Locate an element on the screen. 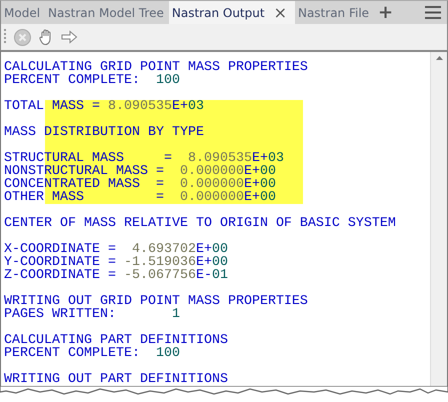 This screenshot has width=448, height=402. tab: Nastran Model Tree is located at coordinates (107, 12).